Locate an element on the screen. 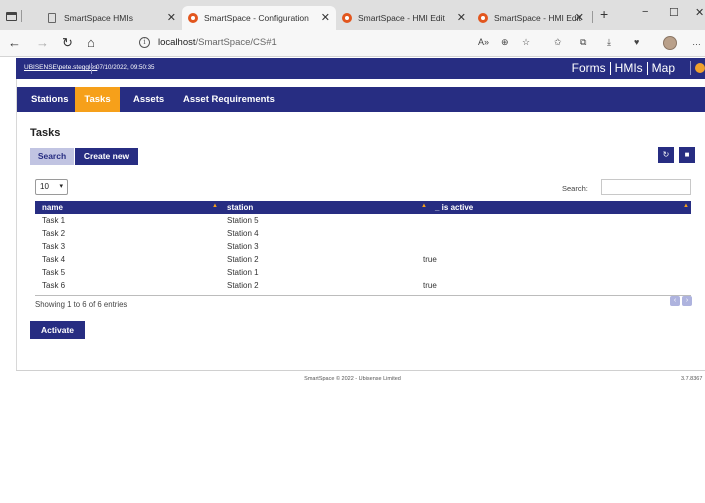  close-window-icon: ✕ is located at coordinates (699, 12).